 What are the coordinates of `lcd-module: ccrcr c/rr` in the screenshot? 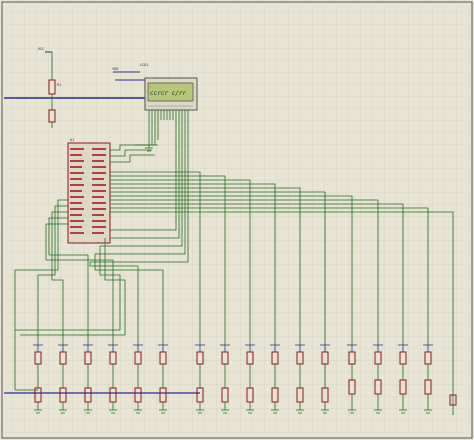 It's located at (171, 94).